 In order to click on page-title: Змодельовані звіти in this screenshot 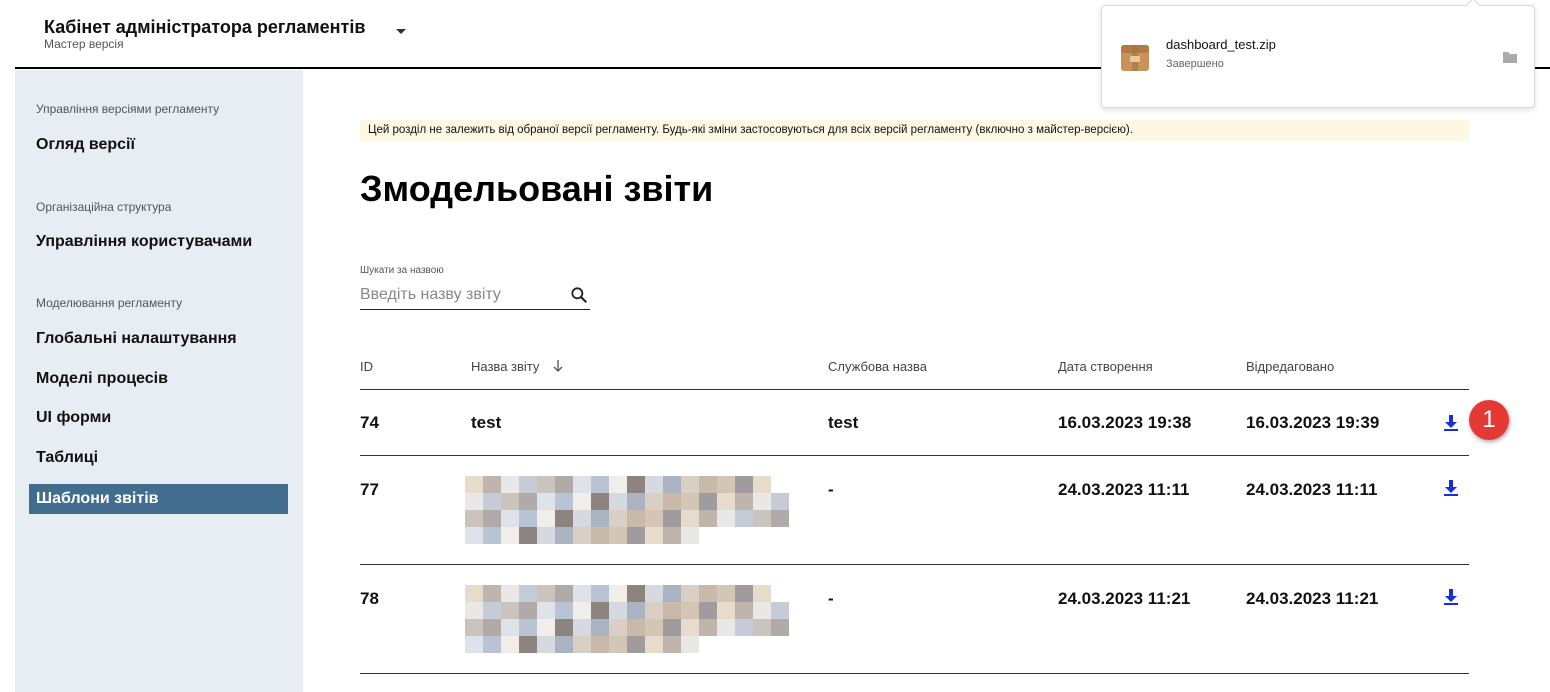, I will do `click(537, 188)`.